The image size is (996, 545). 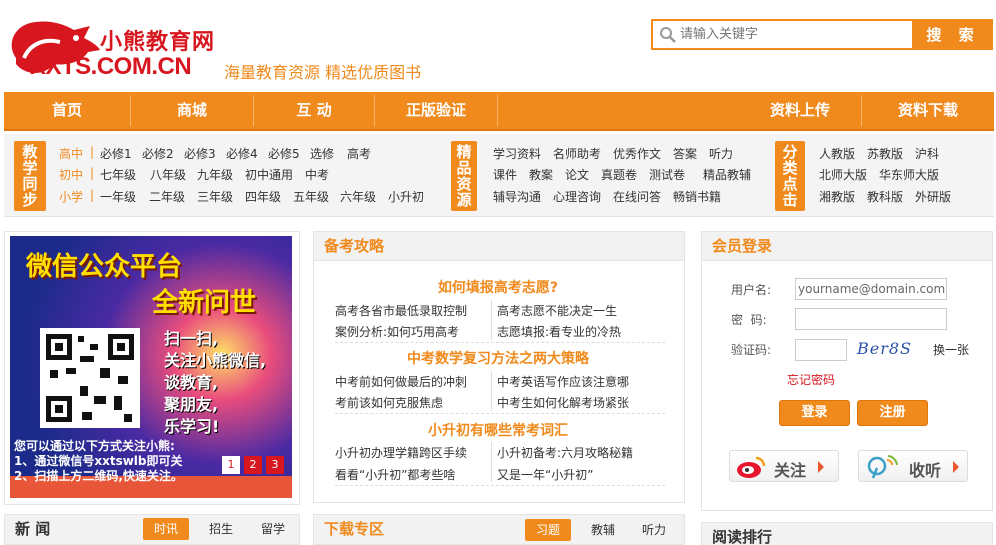 What do you see at coordinates (953, 34) in the screenshot?
I see `search-button: 搜 索` at bounding box center [953, 34].